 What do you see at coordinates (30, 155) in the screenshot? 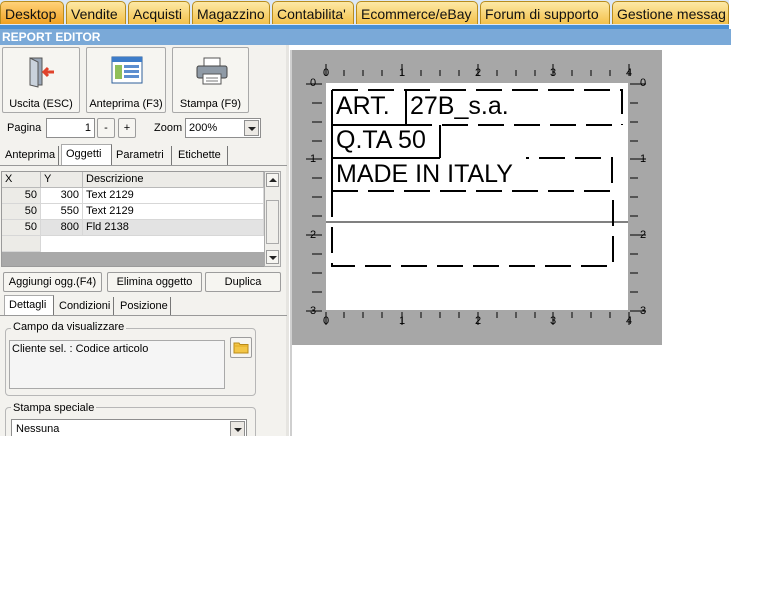
I see `tab-anteprima: Anteprima` at bounding box center [30, 155].